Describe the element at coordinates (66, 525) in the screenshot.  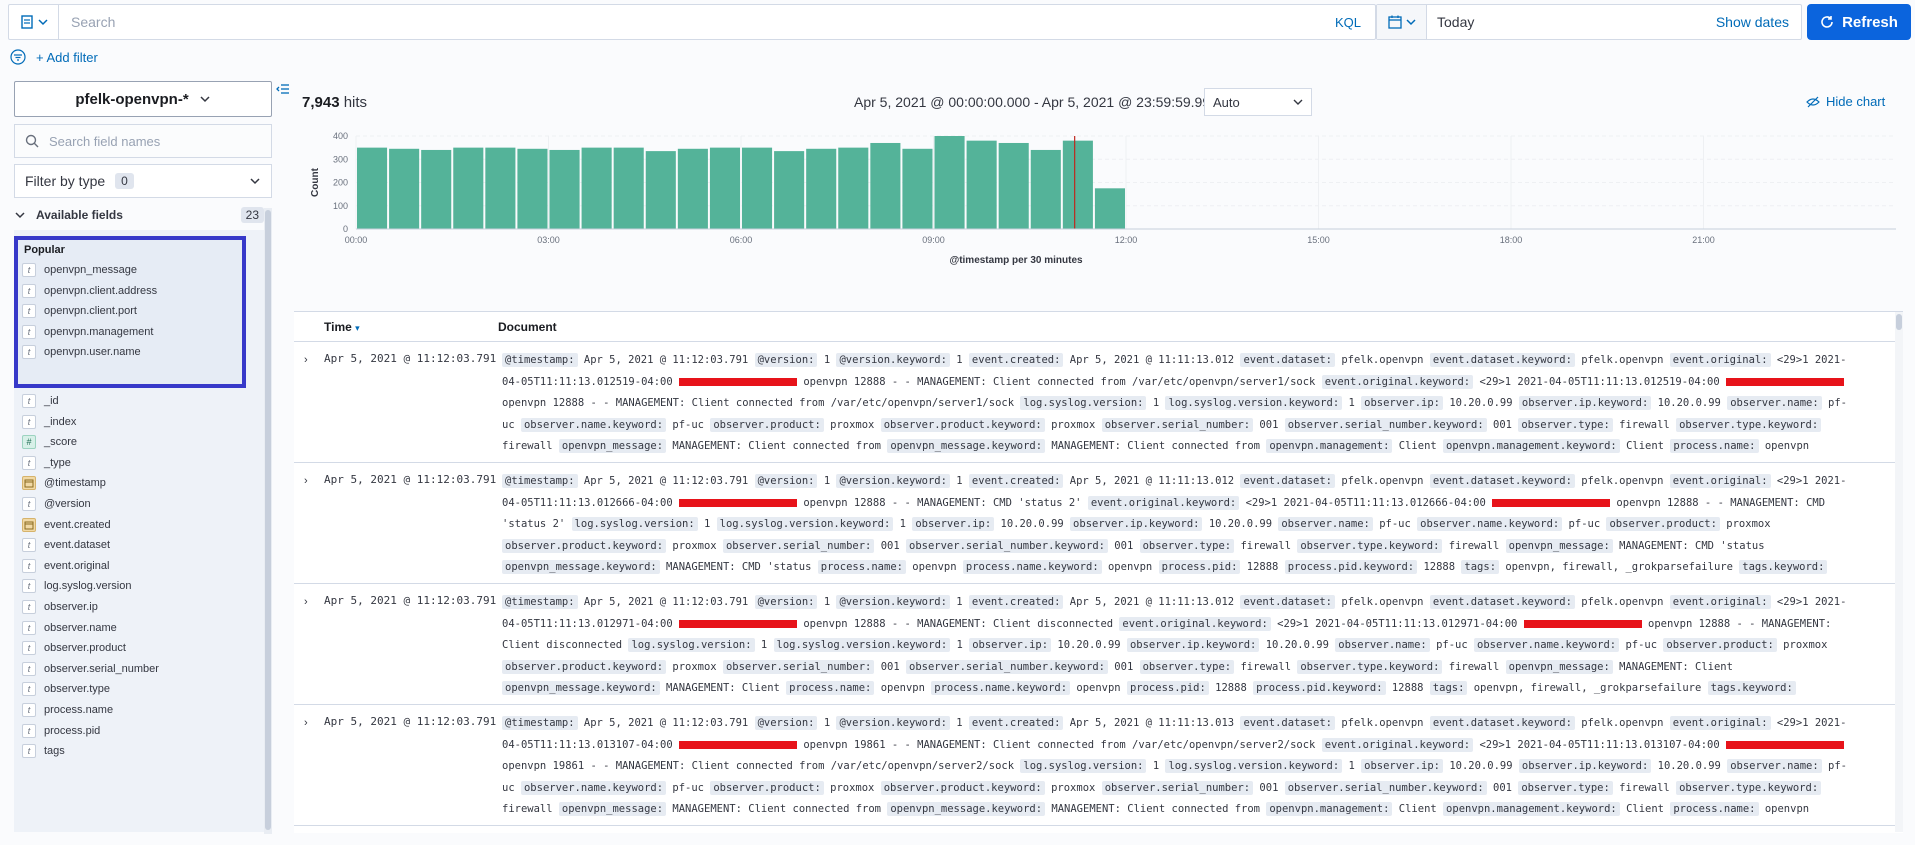
I see `field-item: event.created` at that location.